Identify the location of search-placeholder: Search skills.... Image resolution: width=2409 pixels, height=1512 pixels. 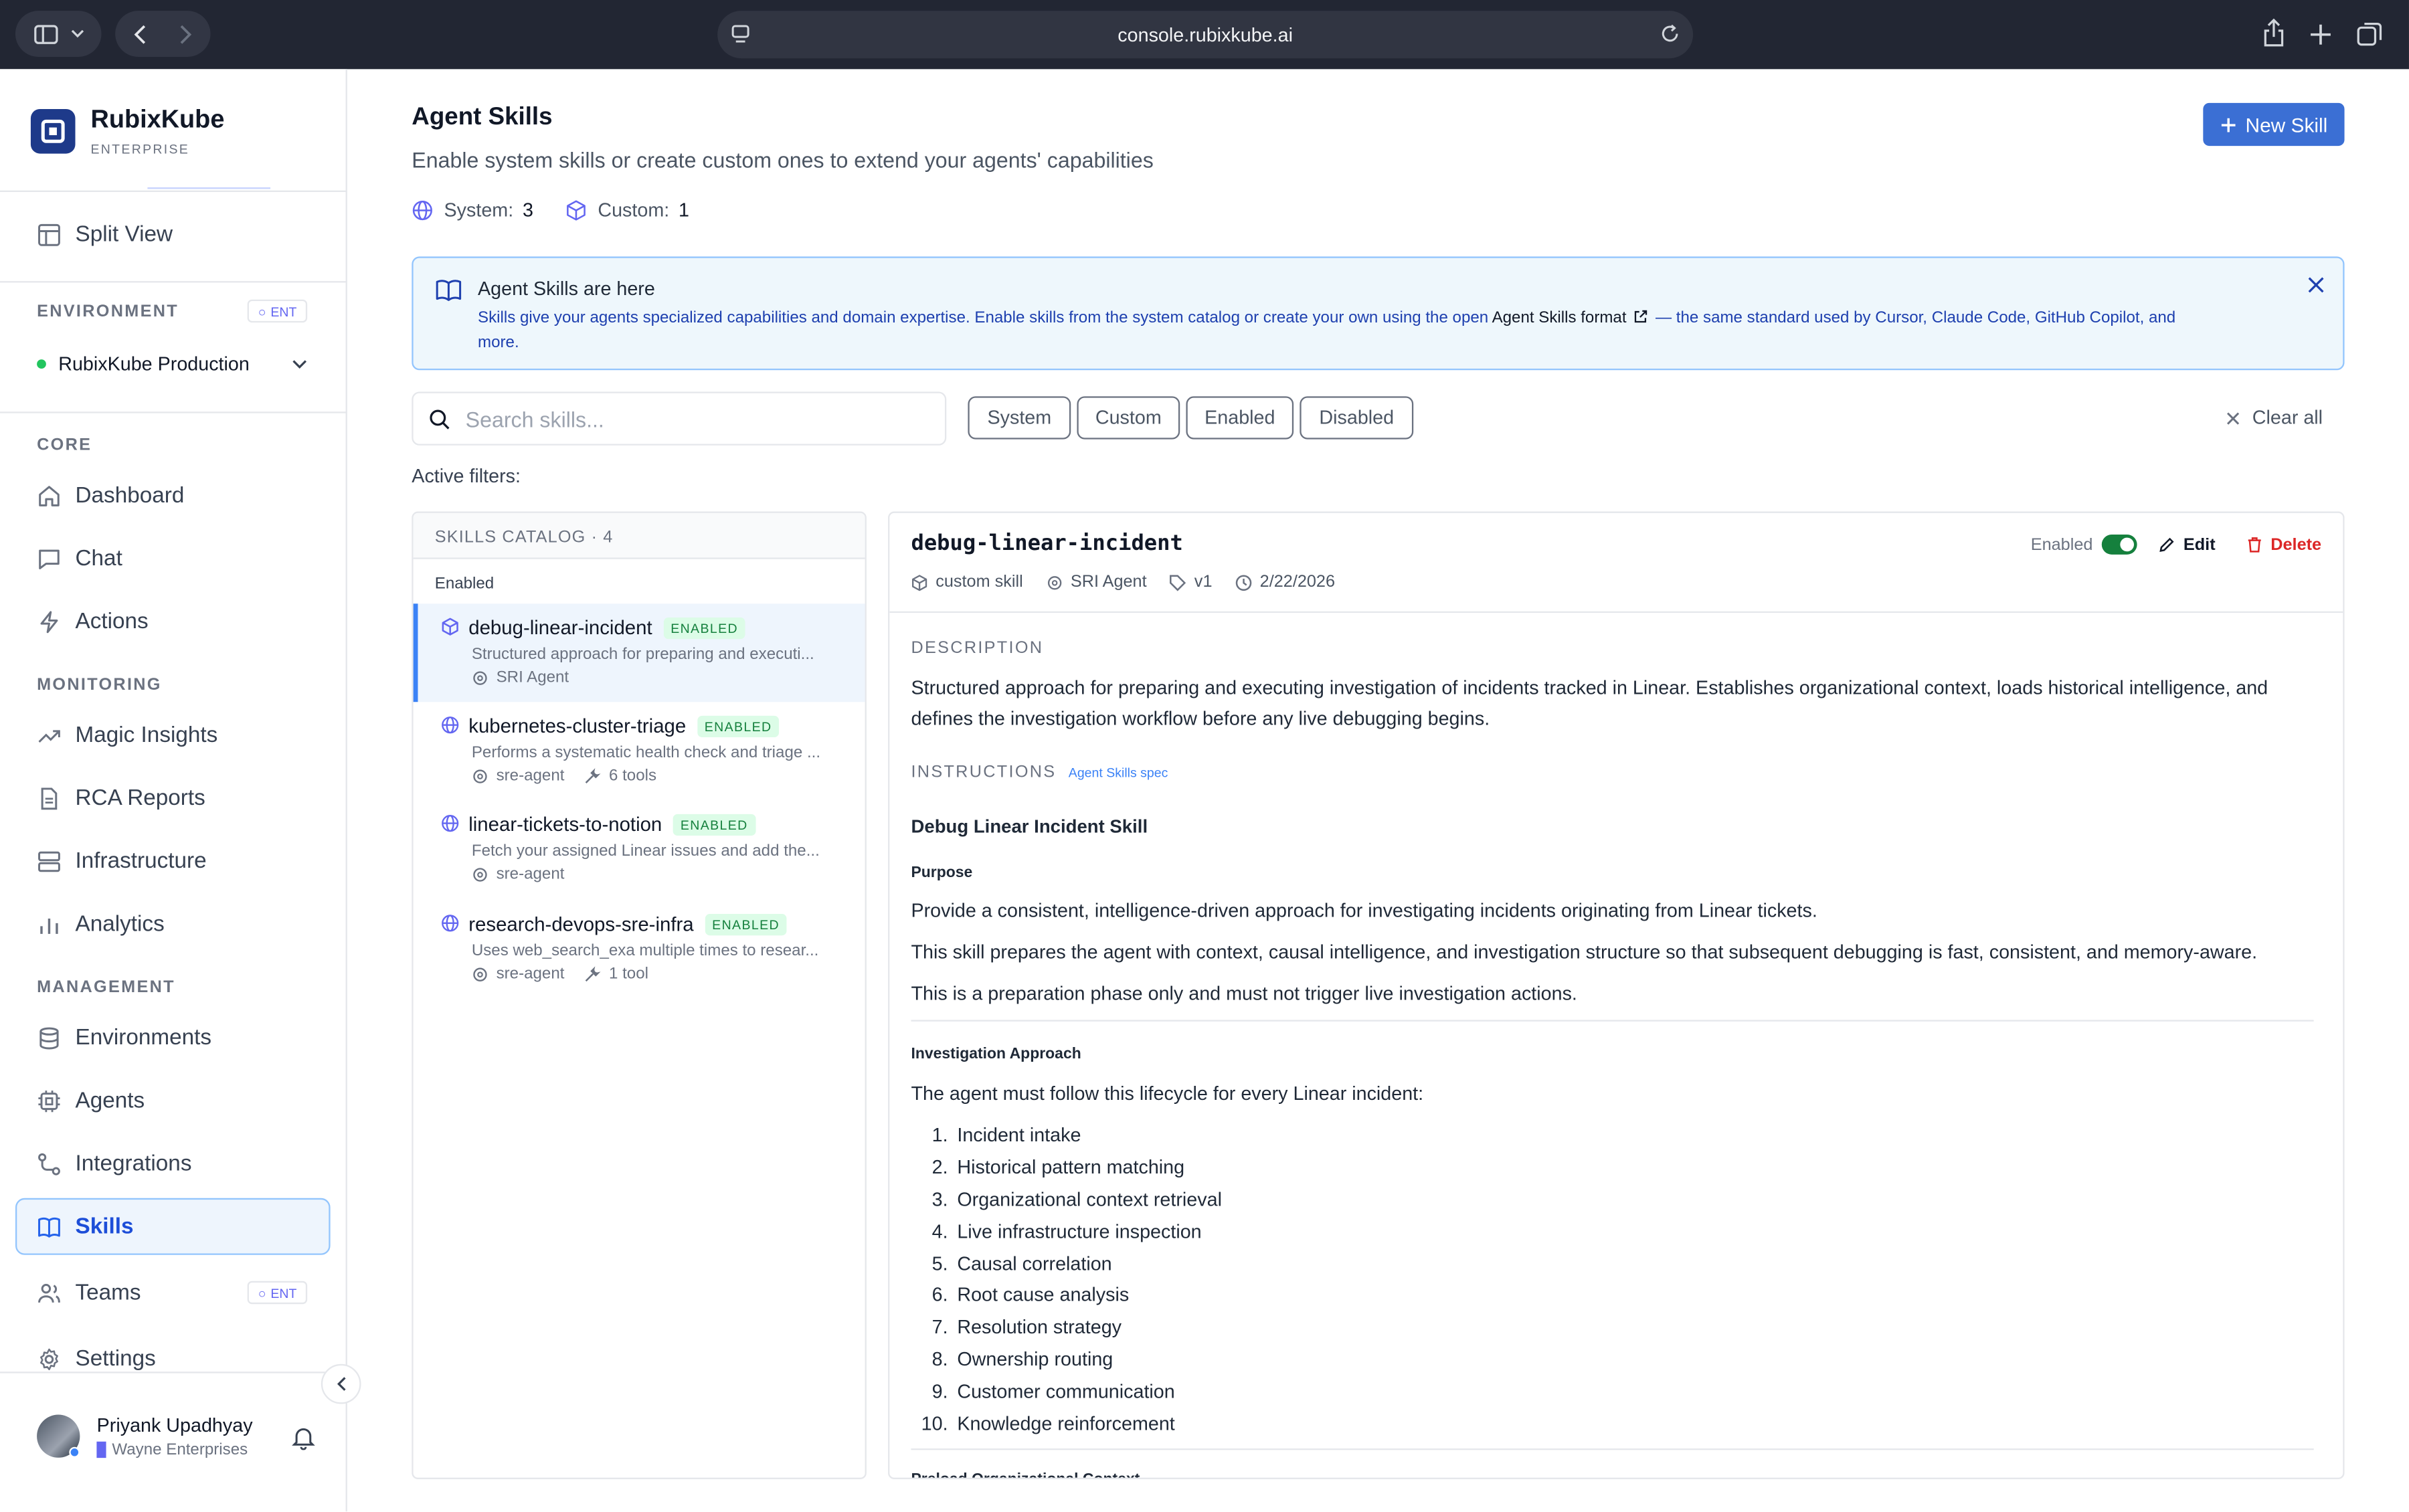
(534, 418).